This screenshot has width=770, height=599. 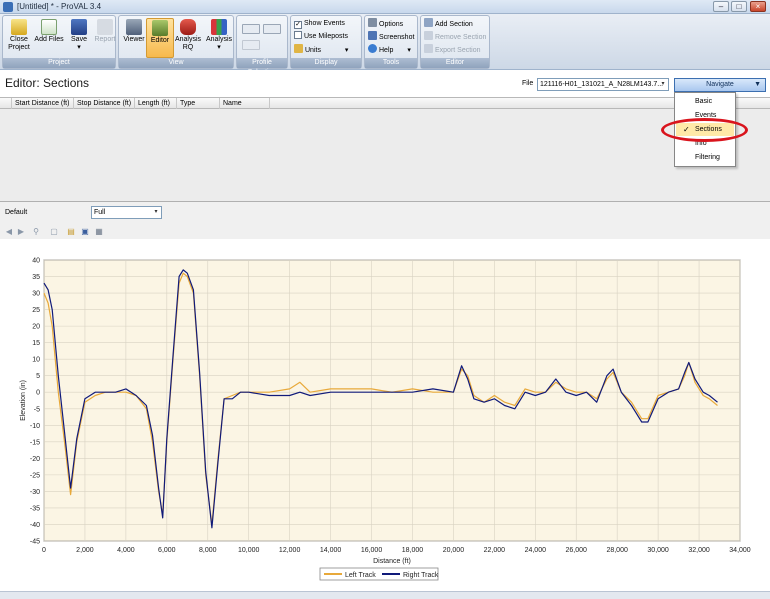 I want to click on project-group-label: Project, so click(x=59, y=63).